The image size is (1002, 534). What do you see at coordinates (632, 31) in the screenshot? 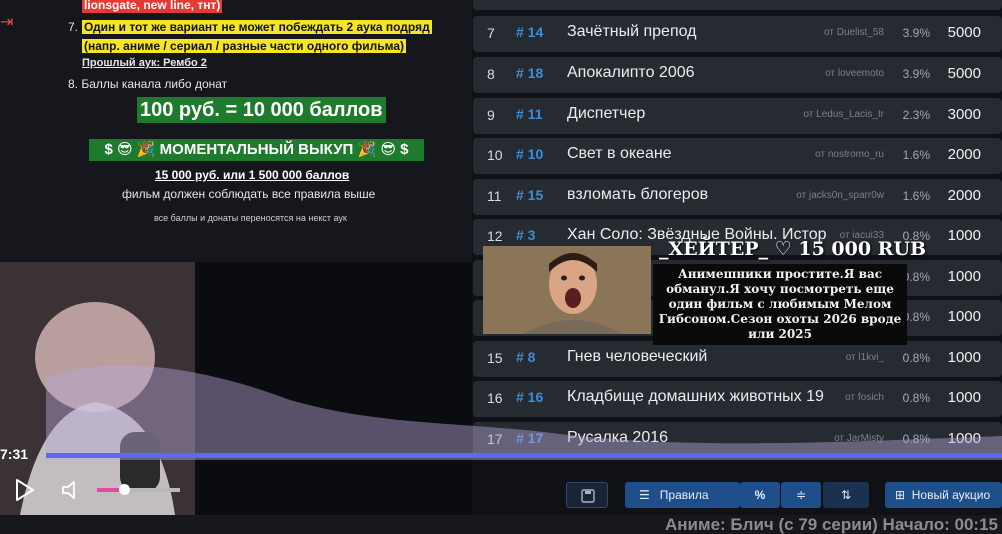
I see `lot-title: Зачётный препод` at bounding box center [632, 31].